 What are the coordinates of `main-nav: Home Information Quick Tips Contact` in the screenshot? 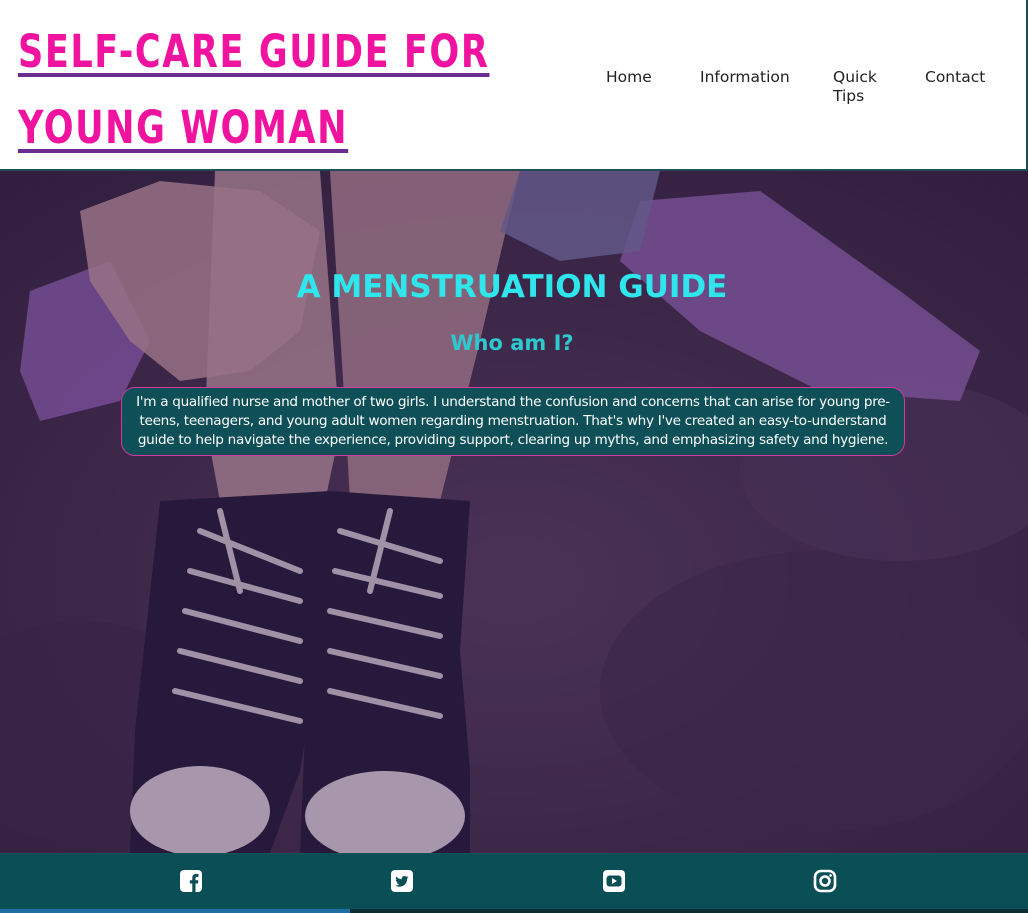 It's located at (514, 91).